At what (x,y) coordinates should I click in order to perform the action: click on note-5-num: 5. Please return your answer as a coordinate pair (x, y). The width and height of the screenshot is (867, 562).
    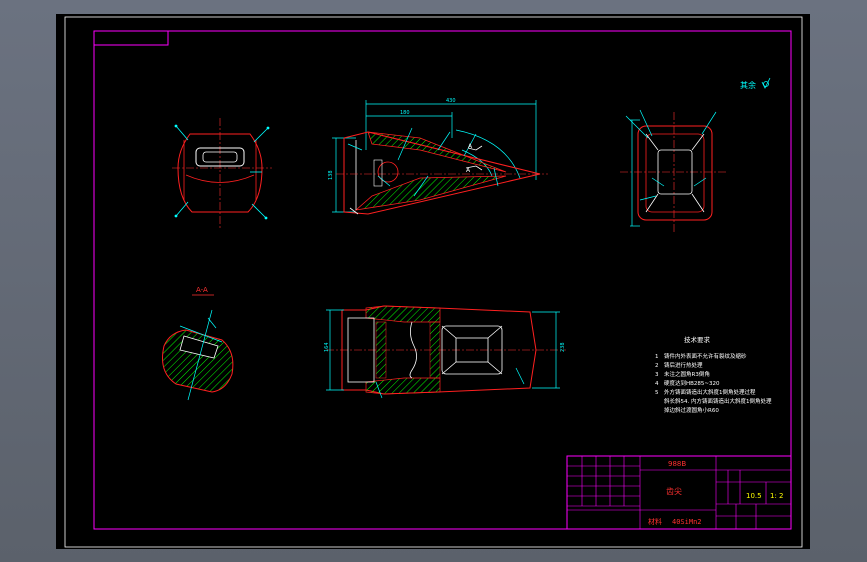
    Looking at the image, I should click on (657, 393).